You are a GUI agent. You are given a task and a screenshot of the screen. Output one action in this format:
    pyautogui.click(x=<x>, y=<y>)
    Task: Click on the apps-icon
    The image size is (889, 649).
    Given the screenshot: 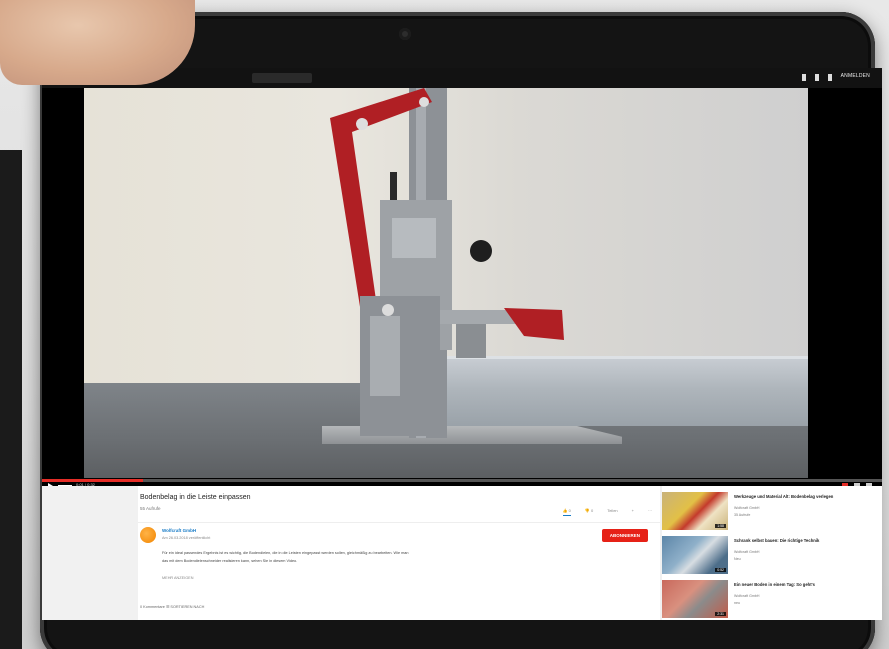 What is the action you would take?
    pyautogui.click(x=817, y=77)
    